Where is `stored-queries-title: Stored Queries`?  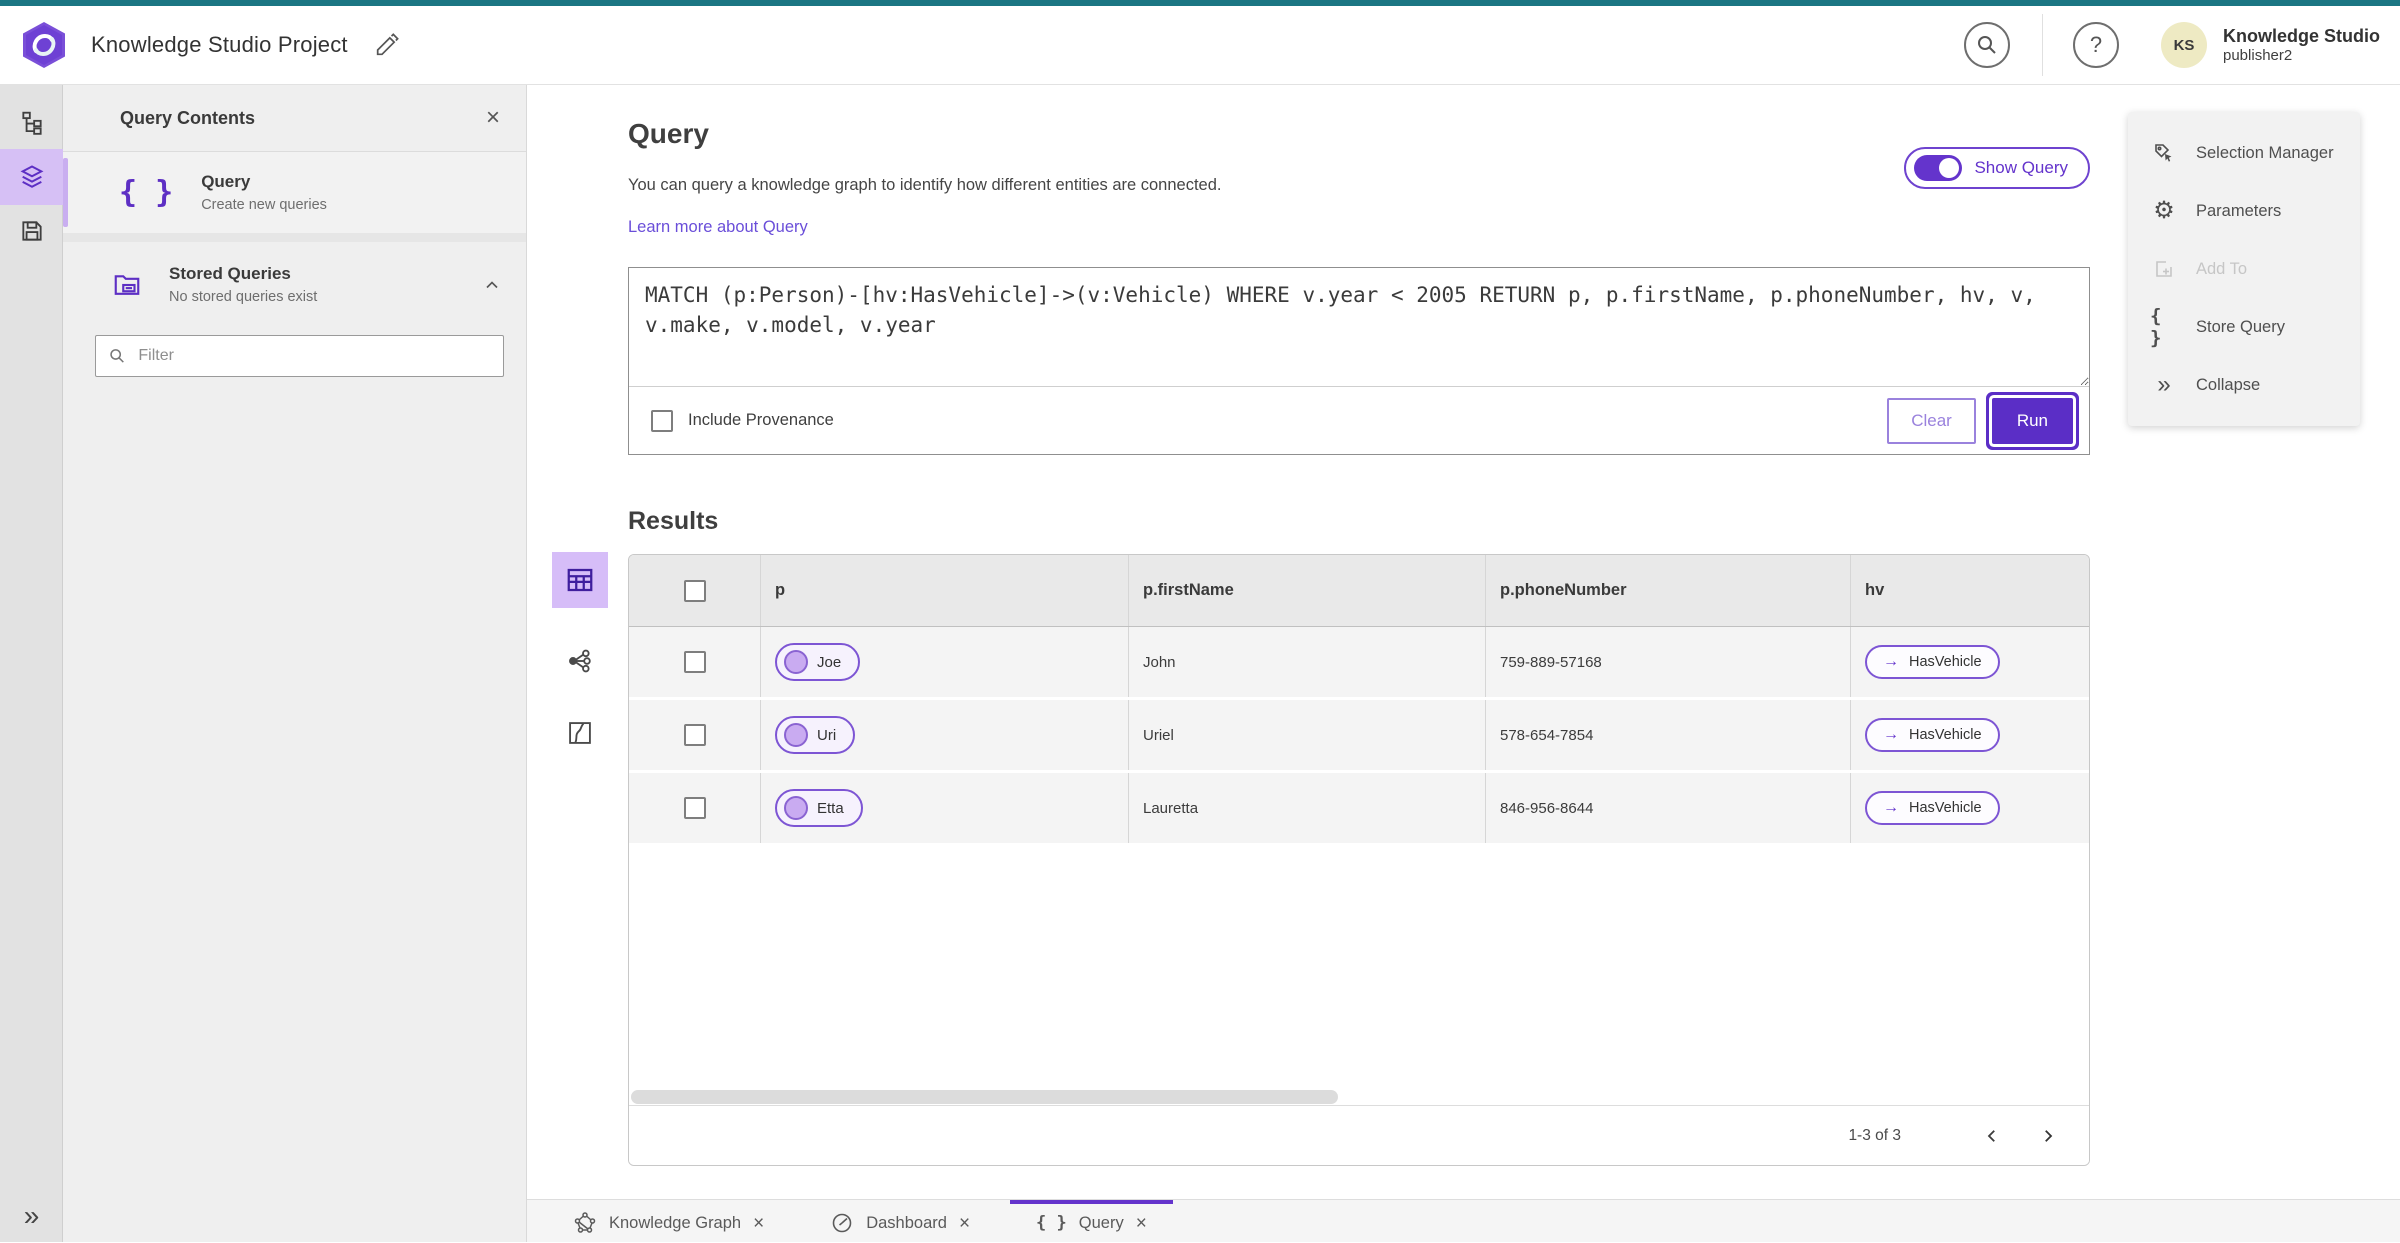
stored-queries-title: Stored Queries is located at coordinates (230, 273).